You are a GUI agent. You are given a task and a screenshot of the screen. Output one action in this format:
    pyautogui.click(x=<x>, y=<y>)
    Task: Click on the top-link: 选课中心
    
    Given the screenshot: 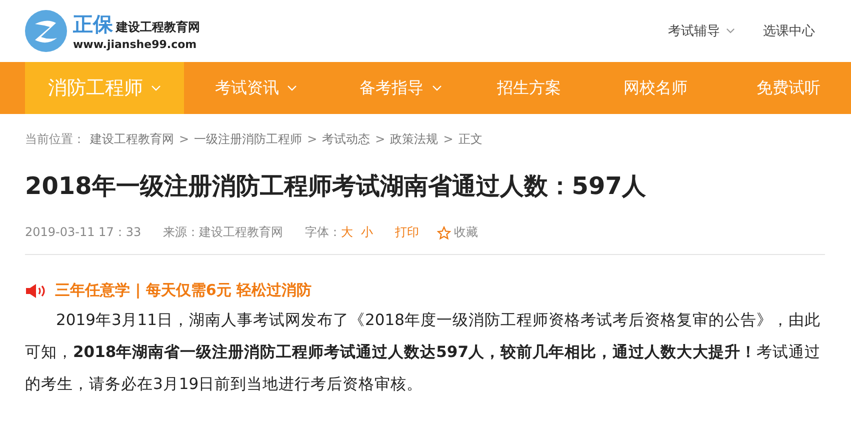 What is the action you would take?
    pyautogui.click(x=789, y=31)
    